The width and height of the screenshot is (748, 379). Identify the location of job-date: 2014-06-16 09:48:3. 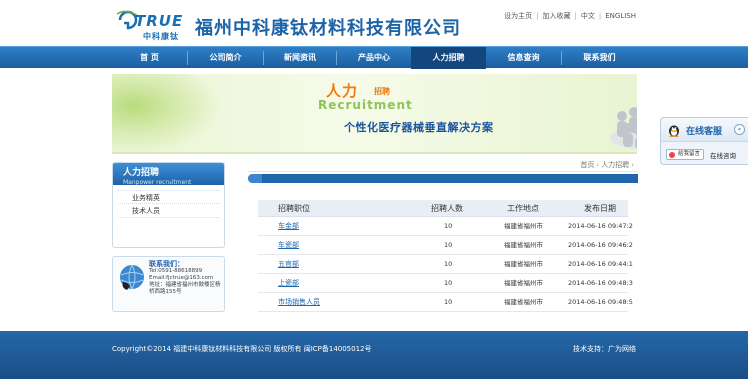
(600, 283).